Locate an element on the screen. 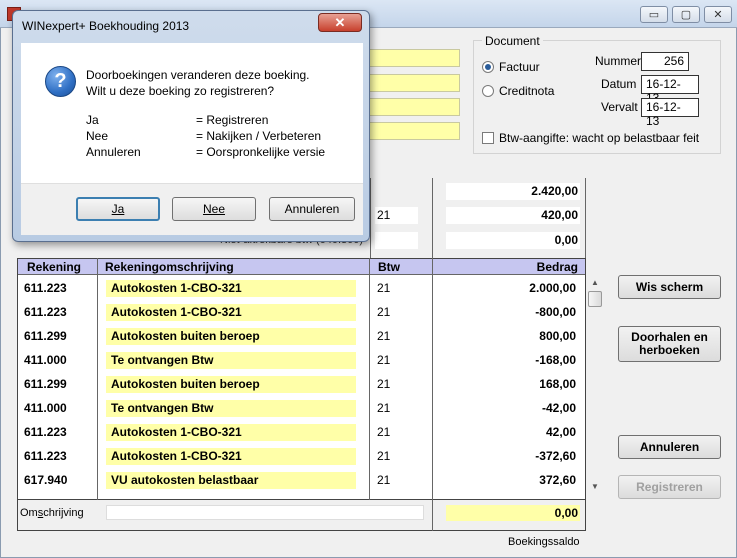  btw-amount: 420,00 is located at coordinates (513, 215).